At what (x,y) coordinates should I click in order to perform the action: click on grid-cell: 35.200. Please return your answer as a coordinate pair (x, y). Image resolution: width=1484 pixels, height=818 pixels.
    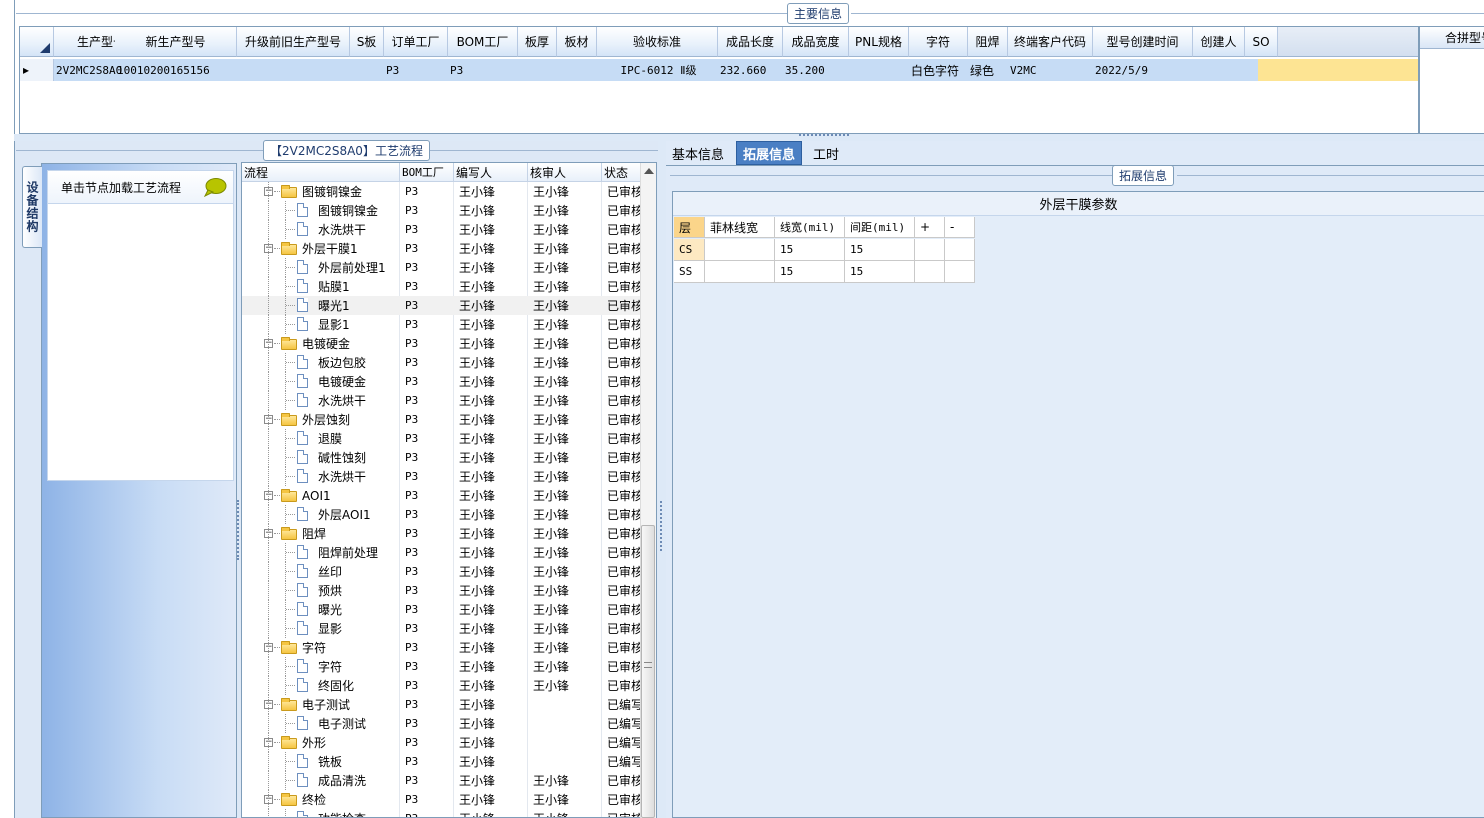
    Looking at the image, I should click on (817, 70).